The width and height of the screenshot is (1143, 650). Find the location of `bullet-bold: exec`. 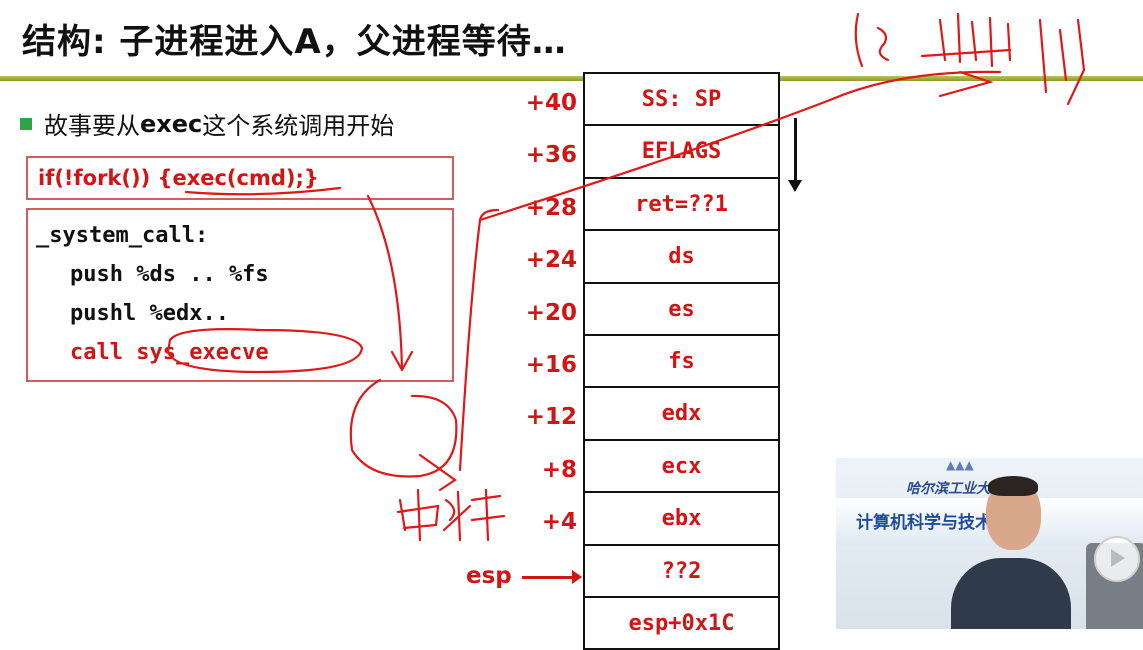

bullet-bold: exec is located at coordinates (171, 123).